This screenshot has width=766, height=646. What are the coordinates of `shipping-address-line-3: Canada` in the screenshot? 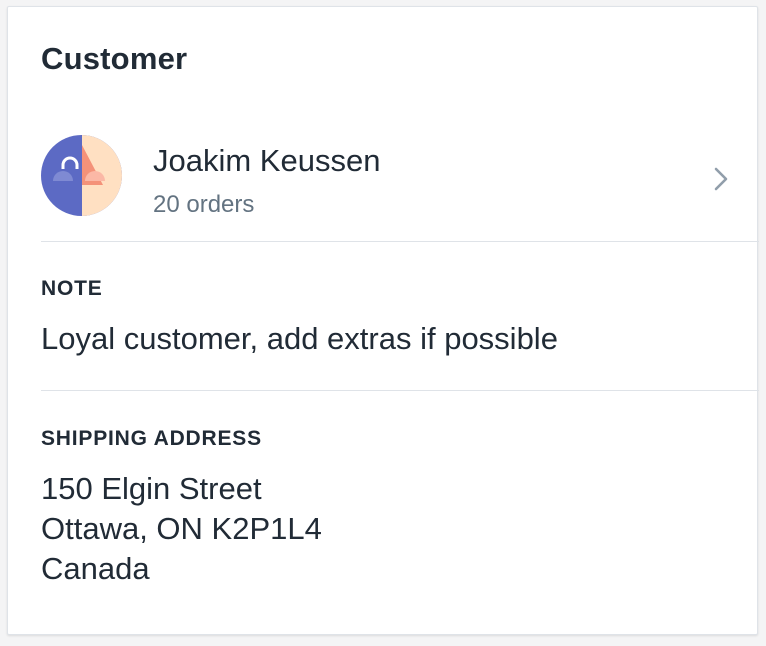 It's located at (95, 568).